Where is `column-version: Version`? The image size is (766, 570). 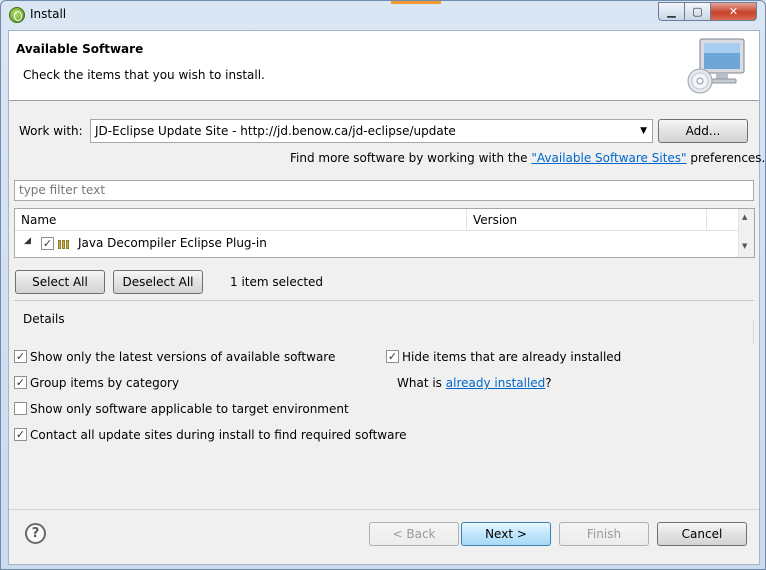 column-version: Version is located at coordinates (587, 220).